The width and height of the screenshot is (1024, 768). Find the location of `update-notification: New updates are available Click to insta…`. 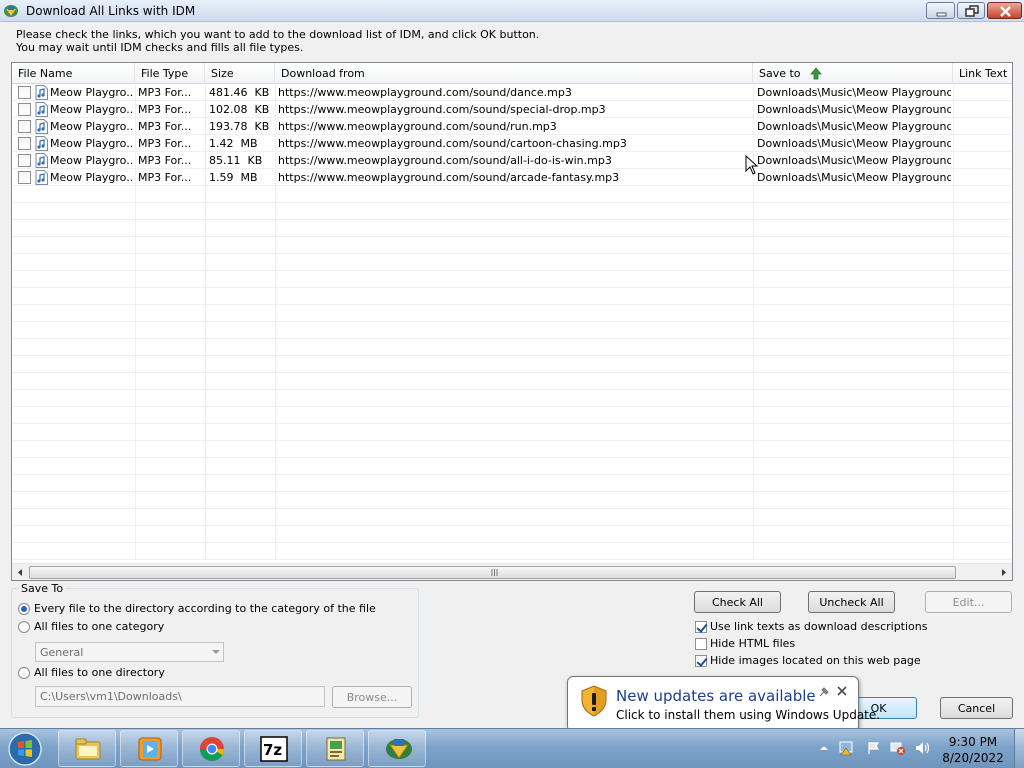

update-notification: New updates are available Click to insta… is located at coordinates (723, 704).